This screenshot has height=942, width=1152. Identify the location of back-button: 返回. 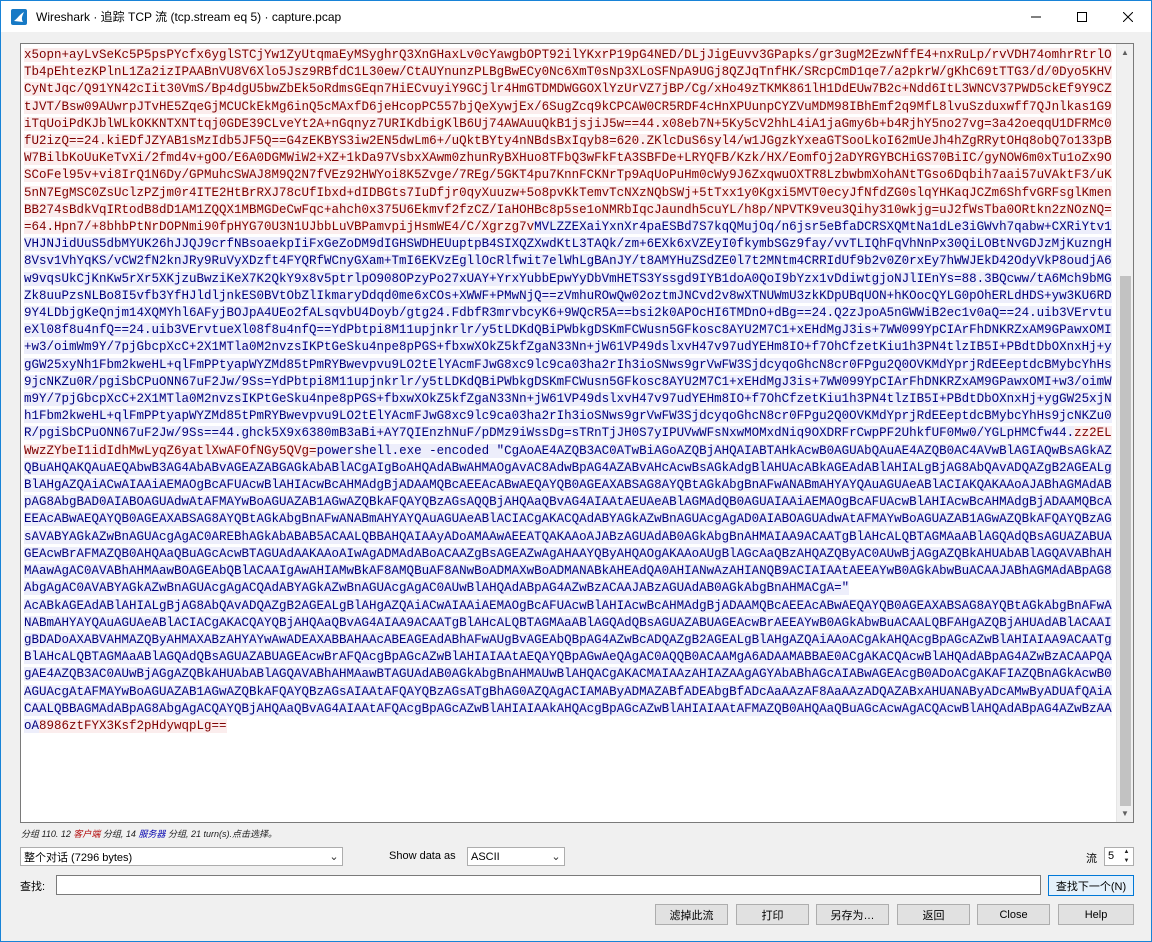
(933, 914).